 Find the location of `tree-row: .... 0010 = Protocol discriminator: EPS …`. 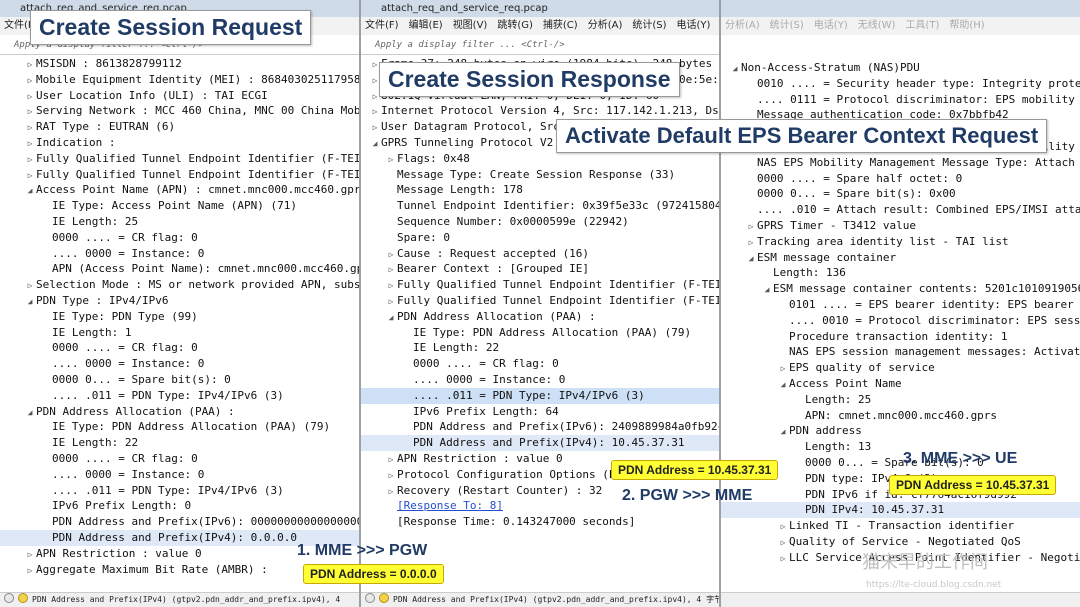

tree-row: .... 0010 = Protocol discriminator: EPS … is located at coordinates (900, 321).